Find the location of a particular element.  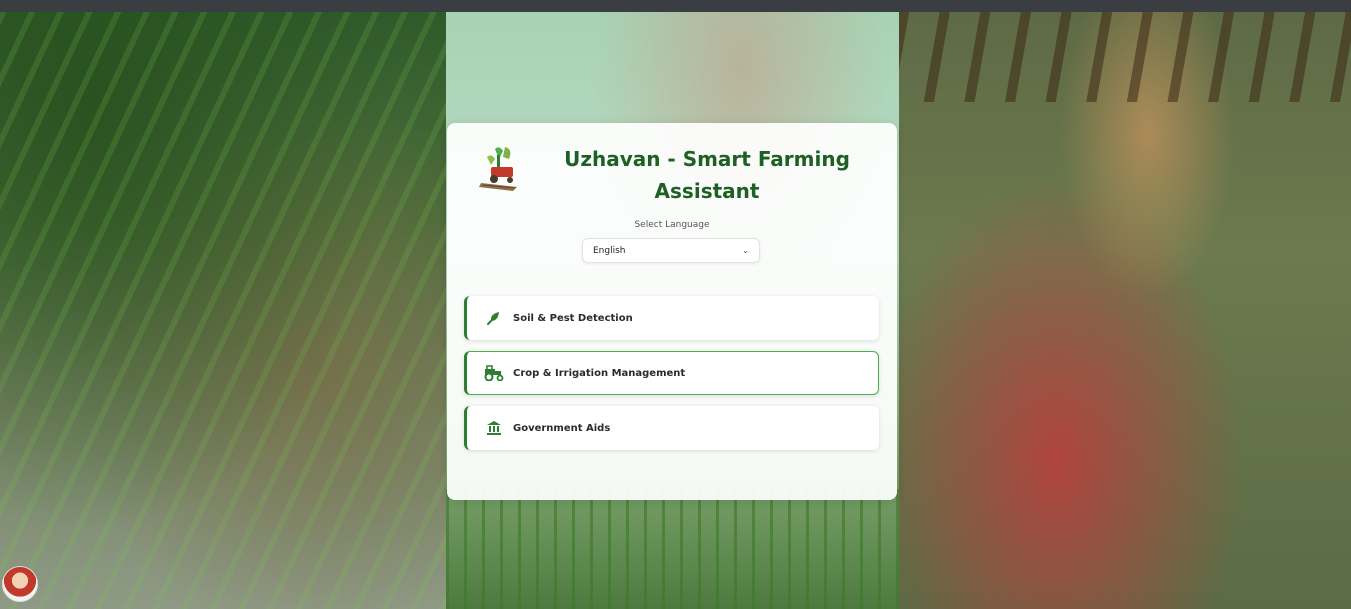

option-label: Soil & Pest Detection is located at coordinates (573, 318).